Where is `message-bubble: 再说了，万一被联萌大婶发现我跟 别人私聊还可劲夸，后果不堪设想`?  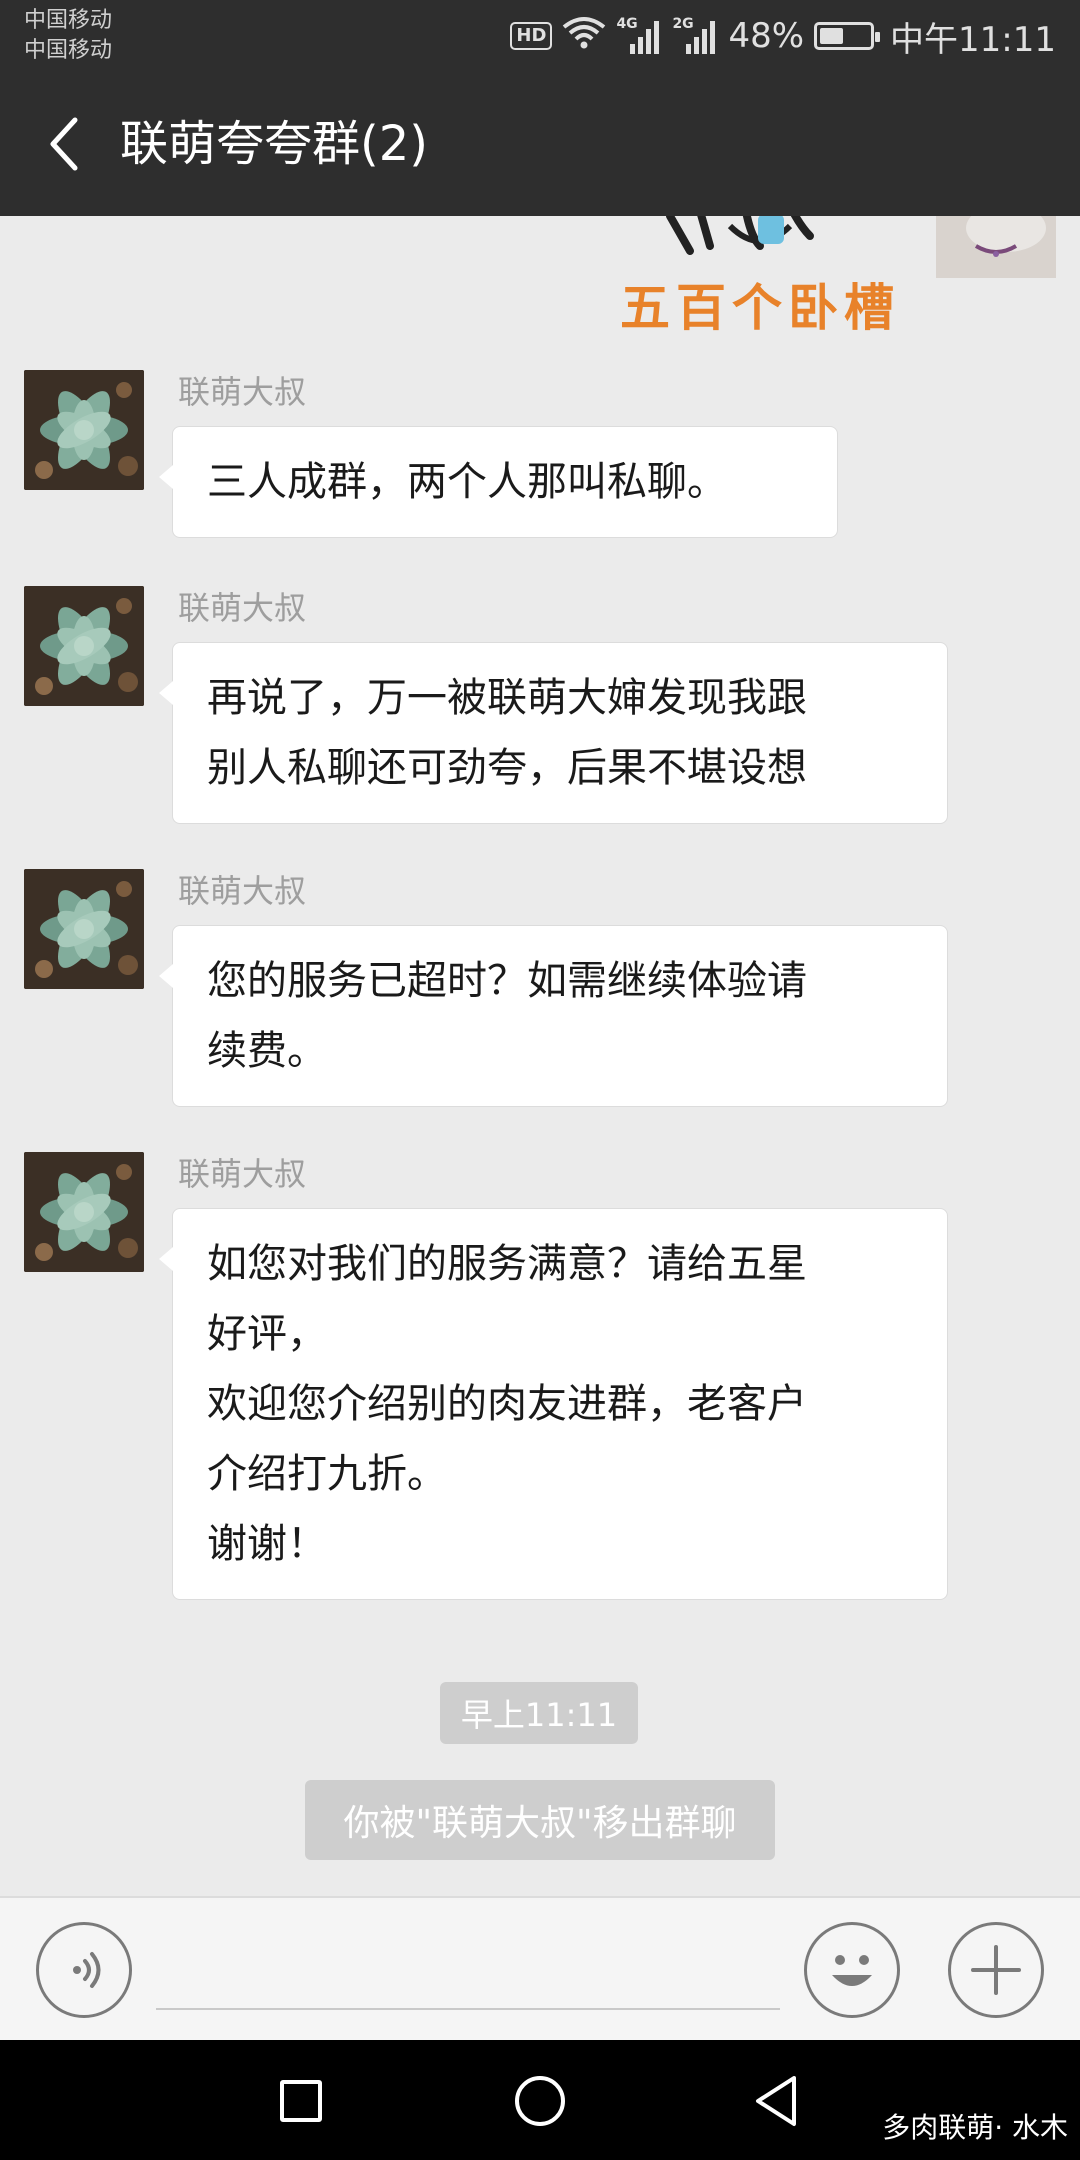
message-bubble: 再说了，万一被联萌大婶发现我跟 别人私聊还可劲夸，后果不堪设想 is located at coordinates (553, 733).